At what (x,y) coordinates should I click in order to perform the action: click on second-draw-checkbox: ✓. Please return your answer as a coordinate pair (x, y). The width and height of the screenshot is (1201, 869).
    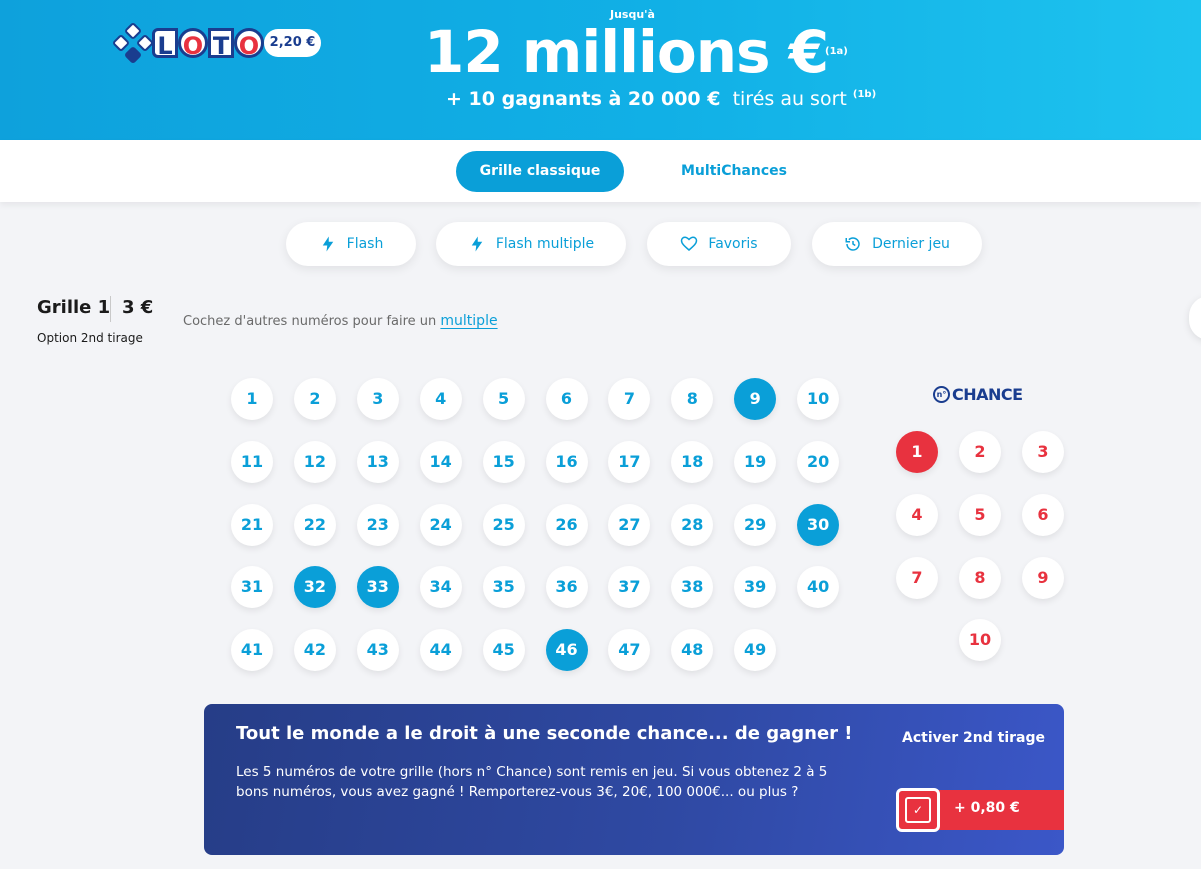
    Looking at the image, I should click on (918, 810).